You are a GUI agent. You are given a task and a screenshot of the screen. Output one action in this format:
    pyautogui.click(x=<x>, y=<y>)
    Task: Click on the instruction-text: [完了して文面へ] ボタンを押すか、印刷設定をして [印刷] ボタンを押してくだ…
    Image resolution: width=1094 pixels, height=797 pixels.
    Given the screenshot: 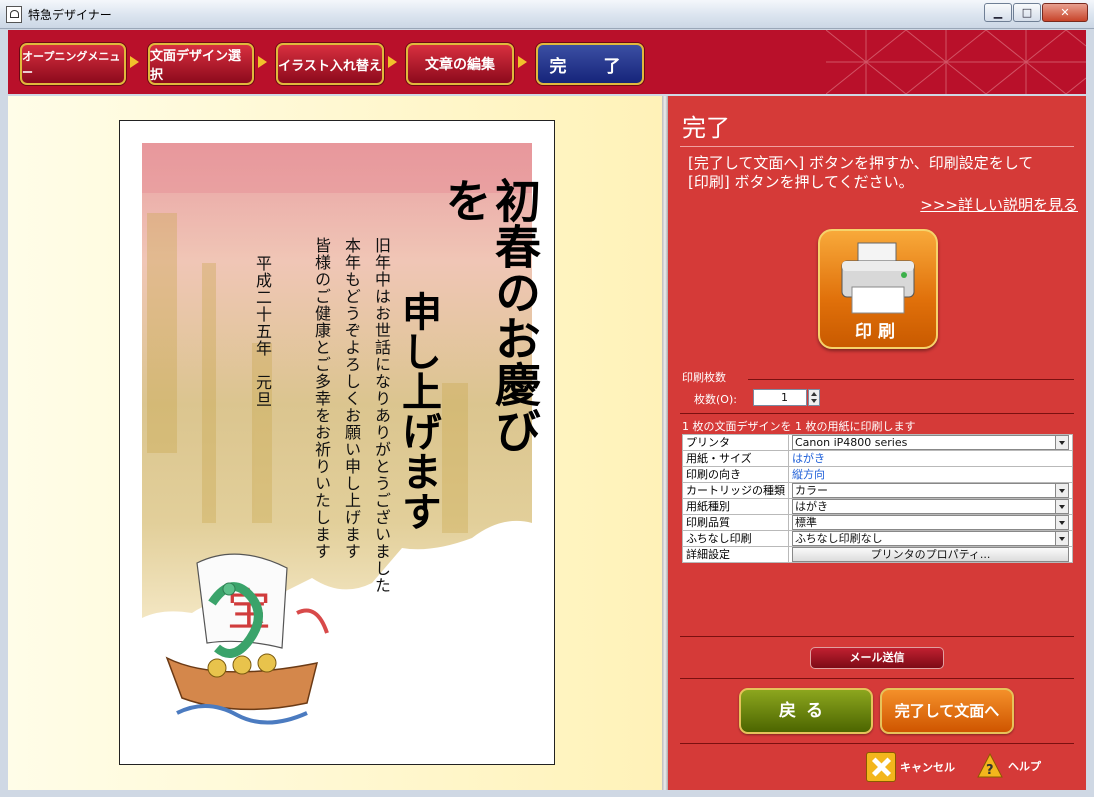 What is the action you would take?
    pyautogui.click(x=883, y=173)
    